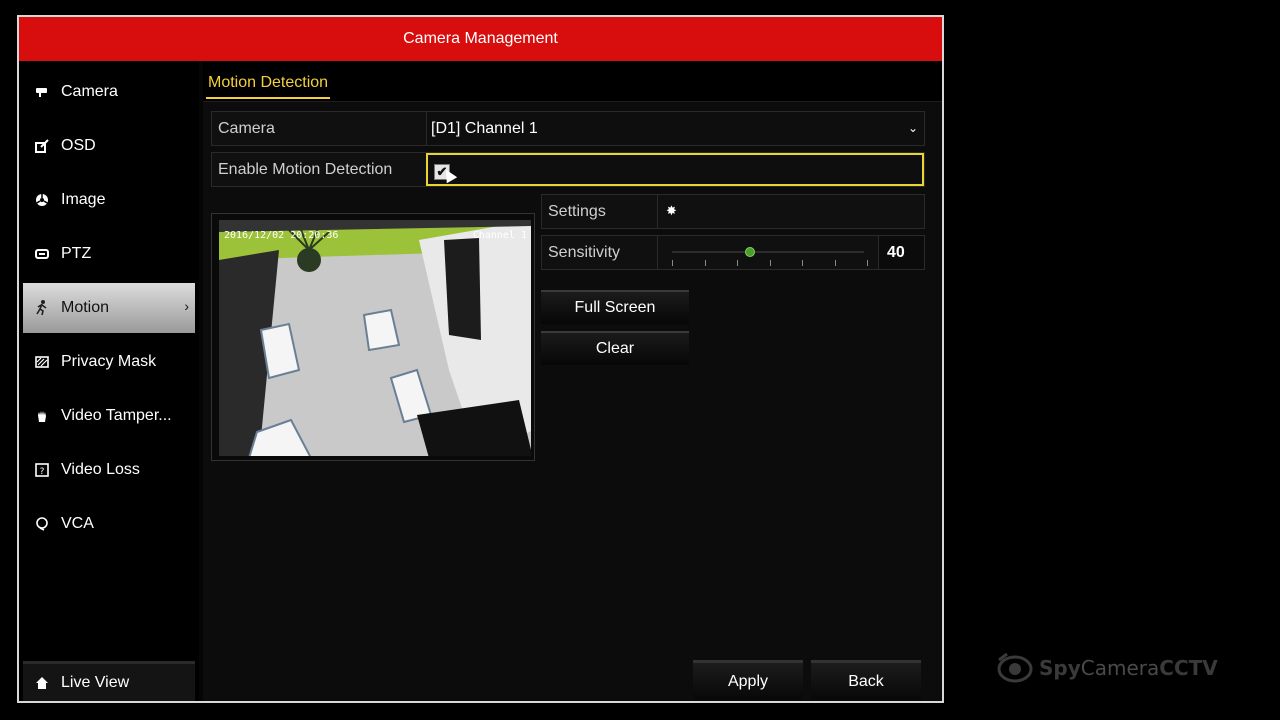 The image size is (1280, 720). Describe the element at coordinates (95, 682) in the screenshot. I see `live-view-label: Live View` at that location.